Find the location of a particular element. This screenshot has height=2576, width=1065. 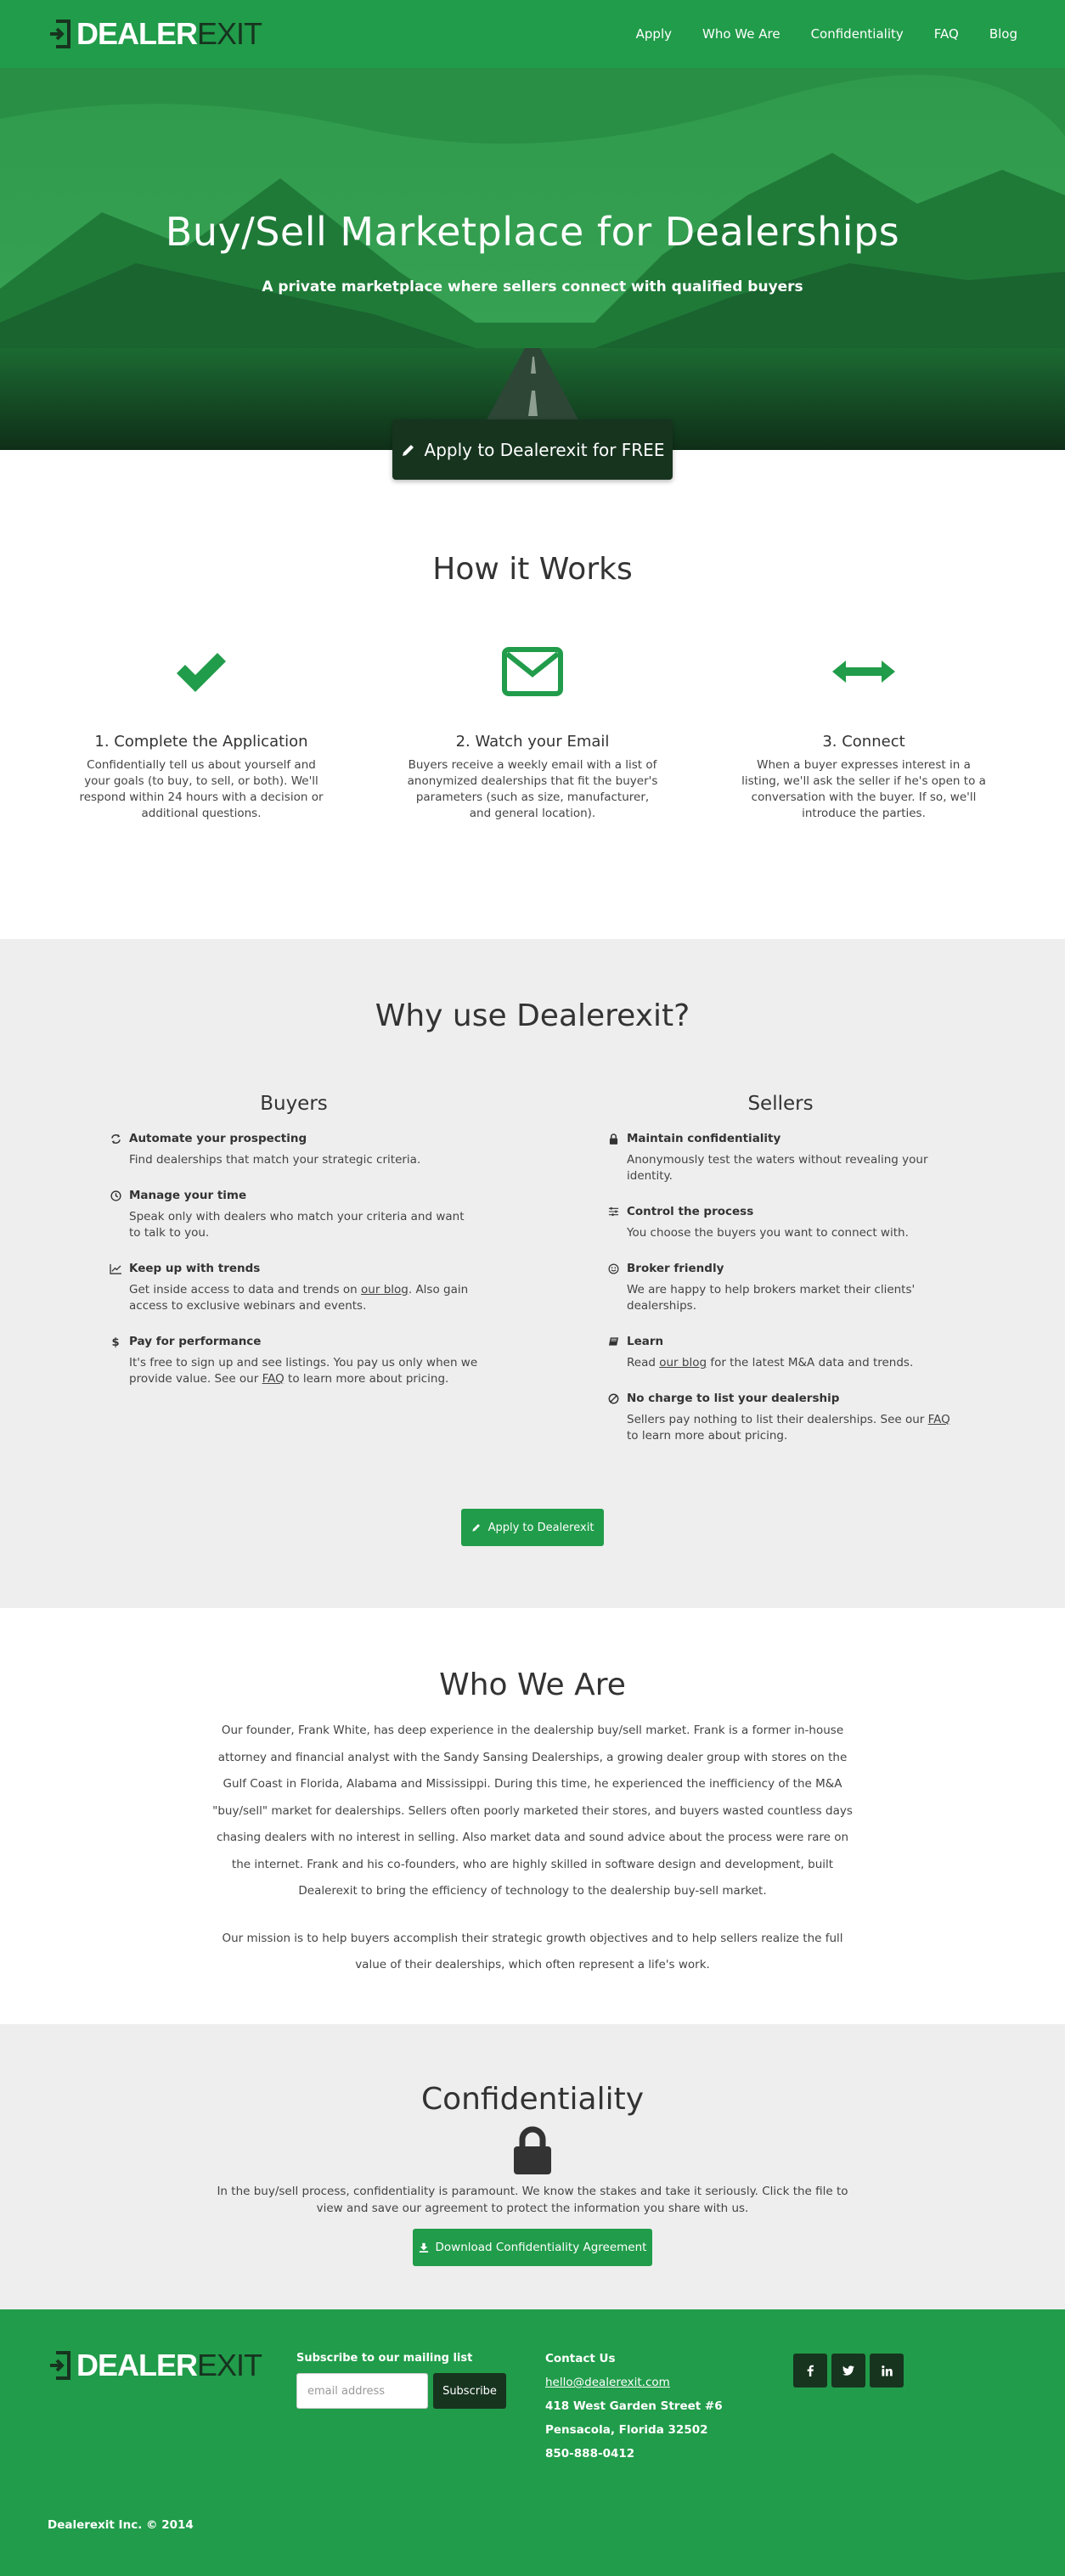

buyers-heading: Buyers is located at coordinates (294, 1104).